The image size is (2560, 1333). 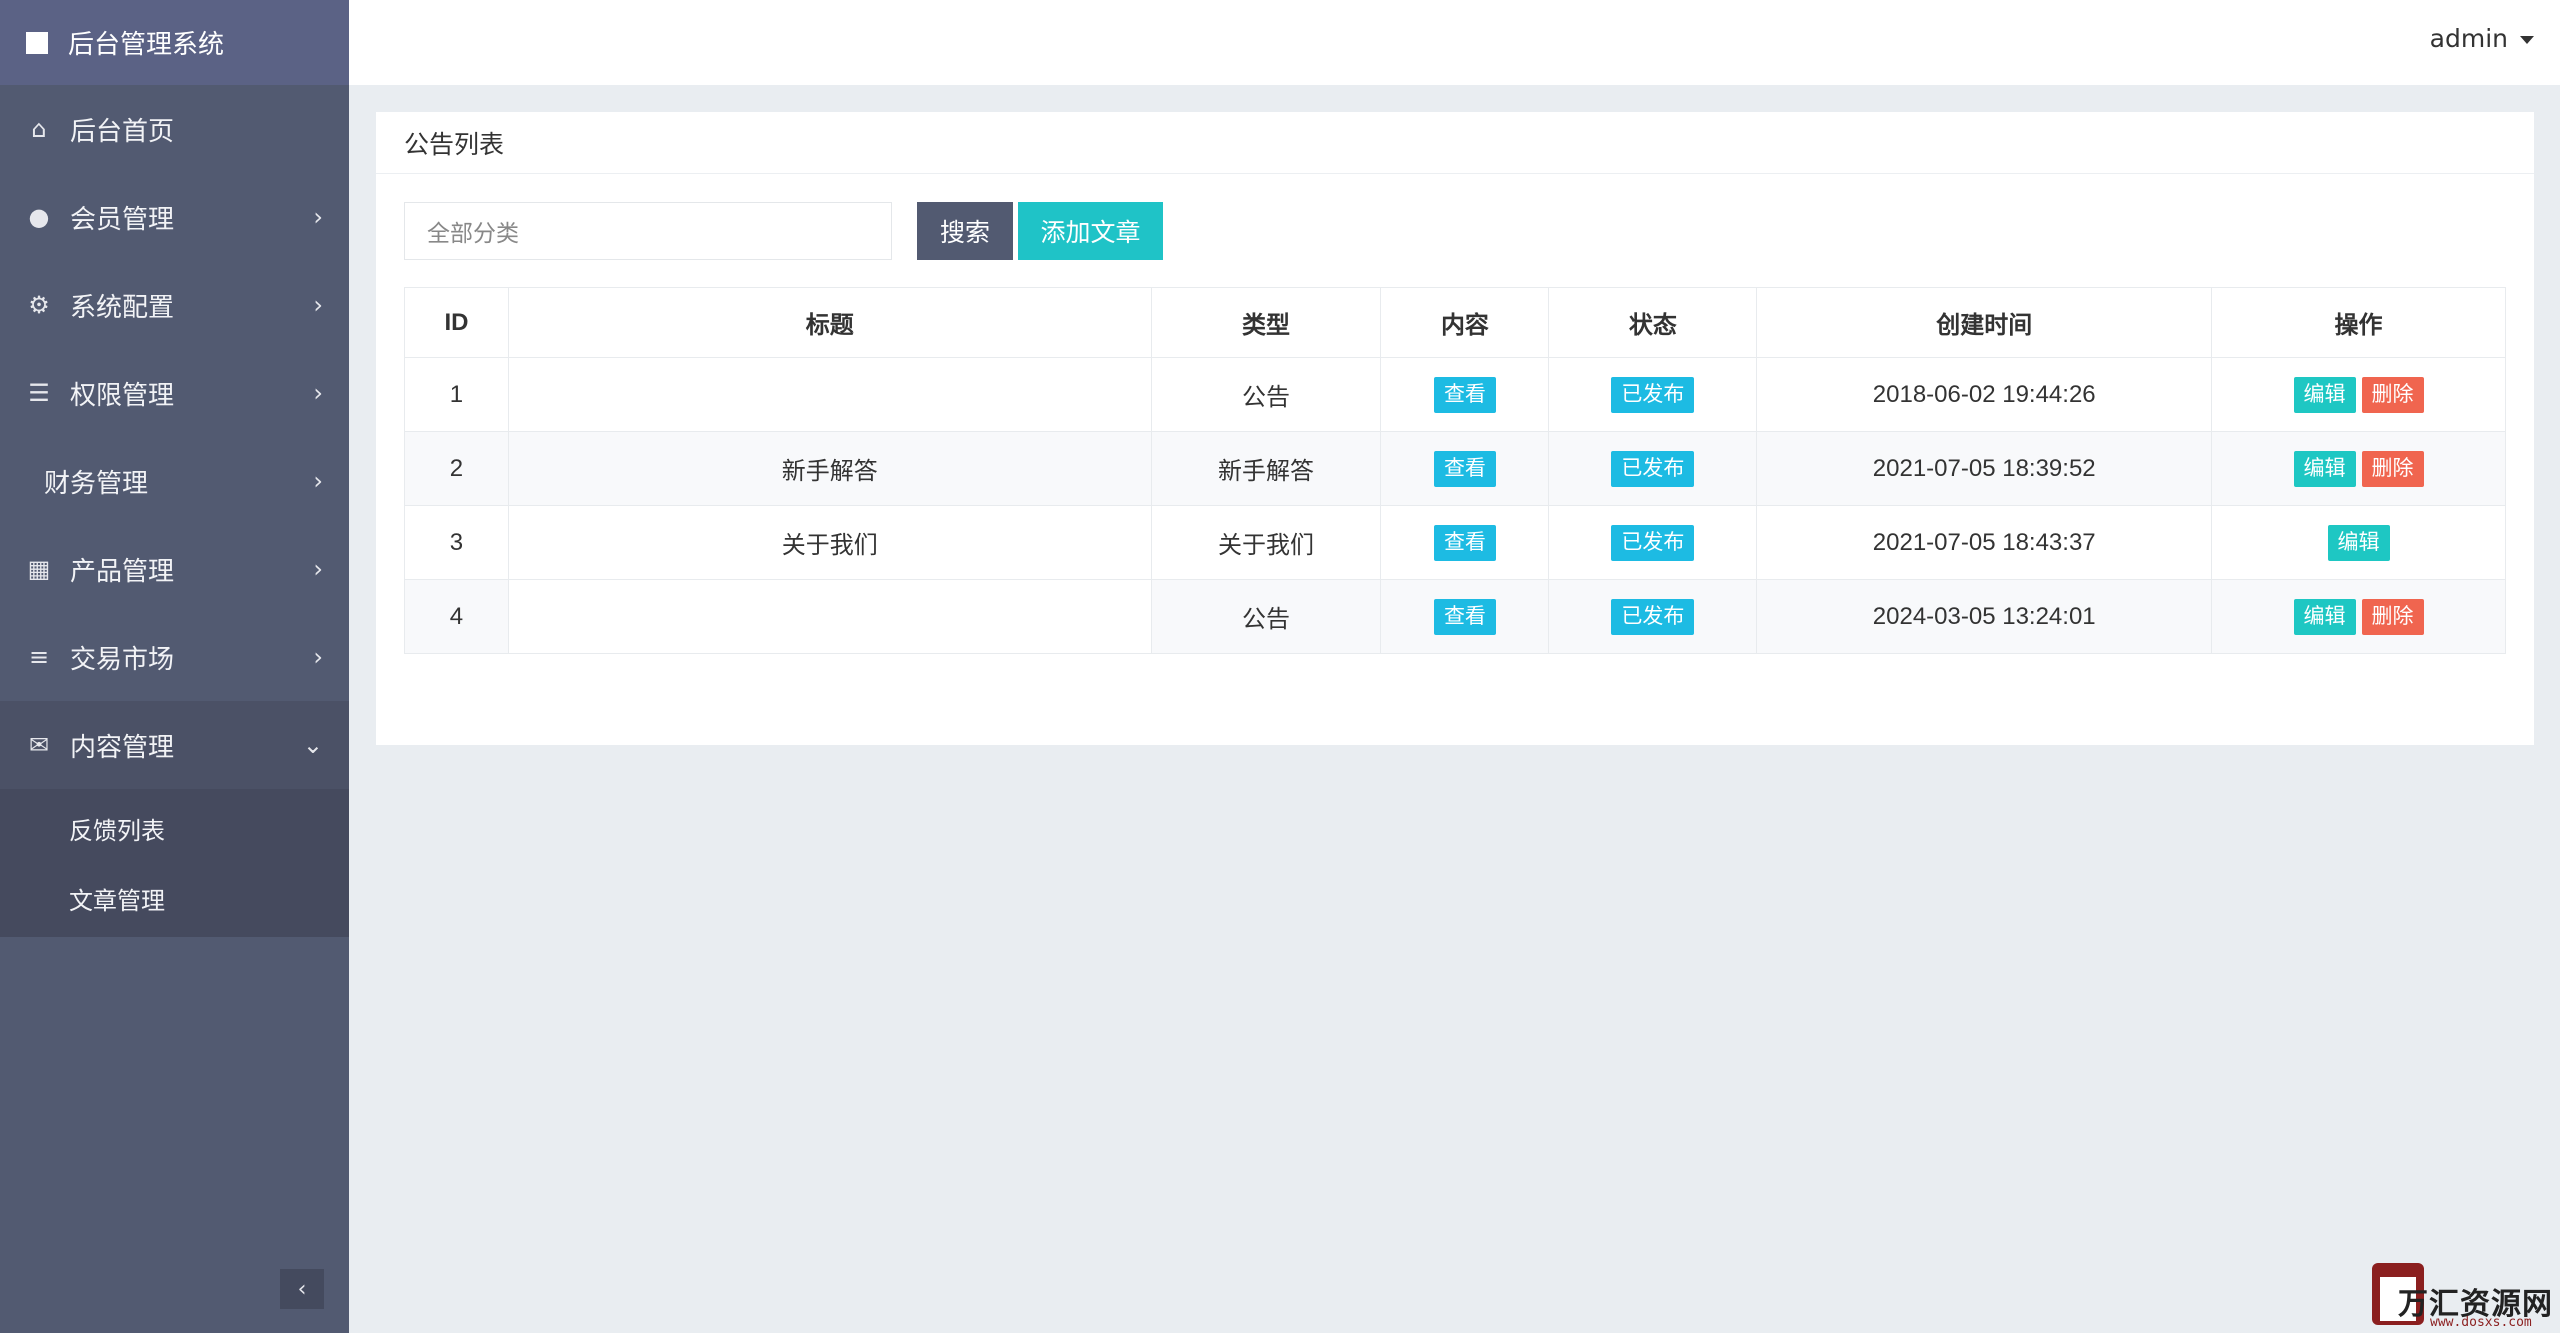 What do you see at coordinates (829, 468) in the screenshot?
I see `cell-title: 新手解答` at bounding box center [829, 468].